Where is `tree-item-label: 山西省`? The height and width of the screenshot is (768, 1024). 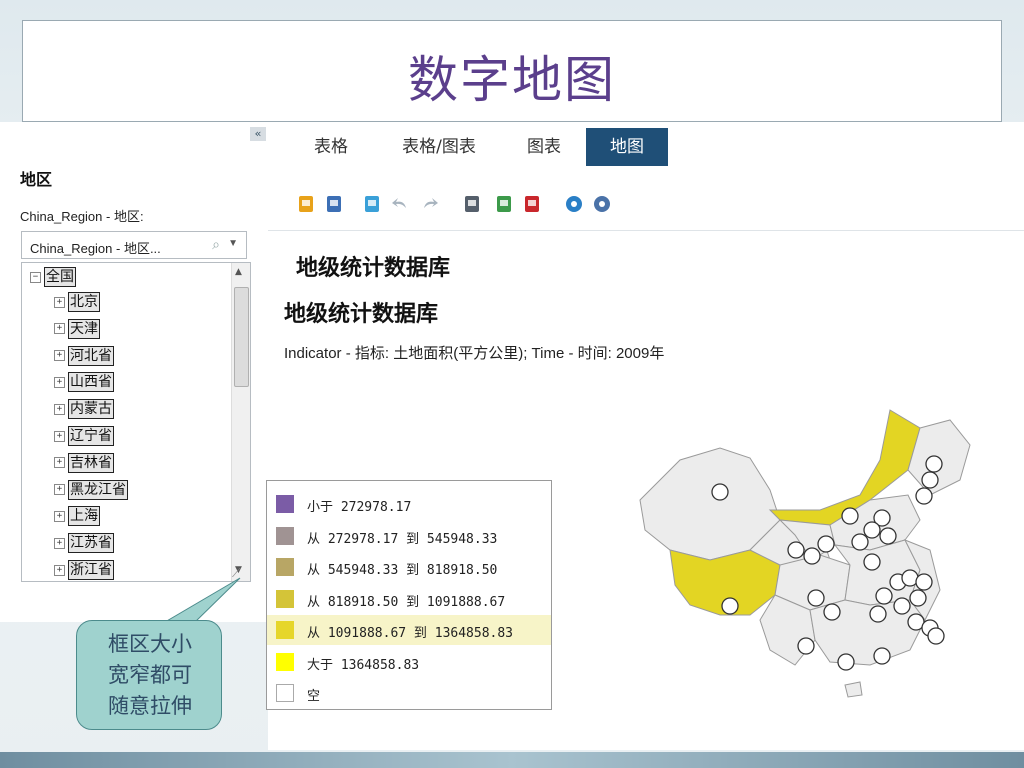 tree-item-label: 山西省 is located at coordinates (91, 382).